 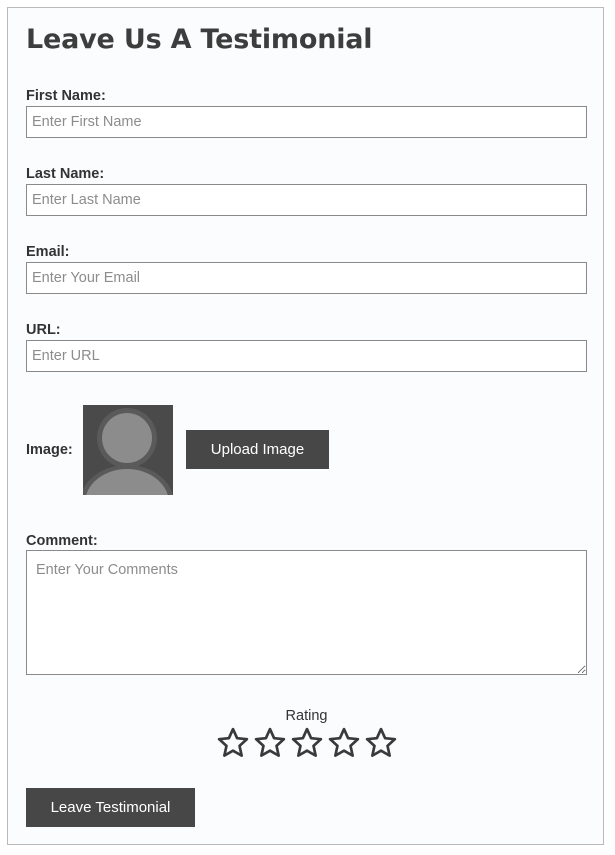 I want to click on image-label: Image:, so click(x=49, y=450).